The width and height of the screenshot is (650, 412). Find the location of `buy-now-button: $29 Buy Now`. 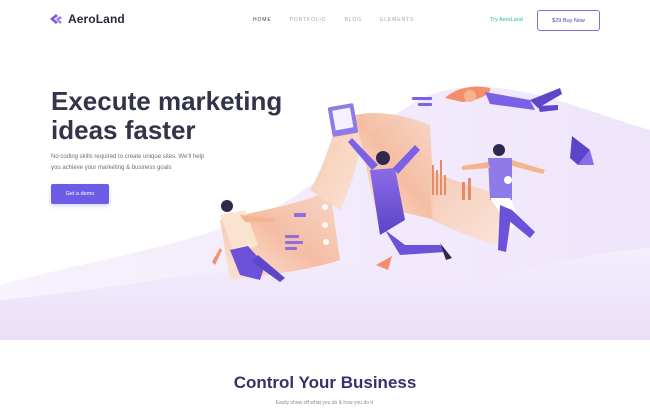

buy-now-button: $29 Buy Now is located at coordinates (568, 20).